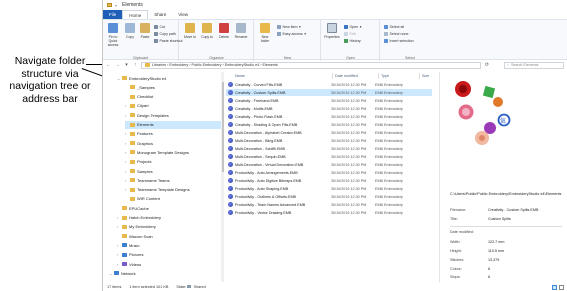 The image size is (567, 291). What do you see at coordinates (165, 33) in the screenshot?
I see `copy-path-button: Copy path` at bounding box center [165, 33].